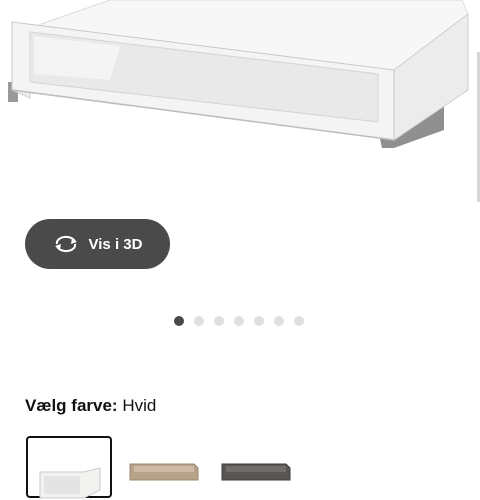  What do you see at coordinates (66, 244) in the screenshot?
I see `rotate-360-icon` at bounding box center [66, 244].